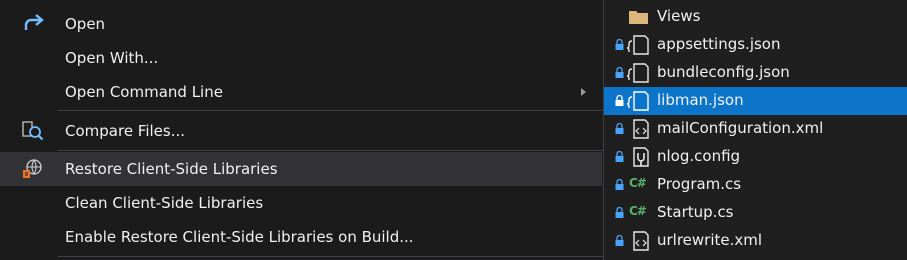 The height and width of the screenshot is (260, 907). What do you see at coordinates (755, 157) in the screenshot?
I see `tree-item-nlog: nlog.config` at bounding box center [755, 157].